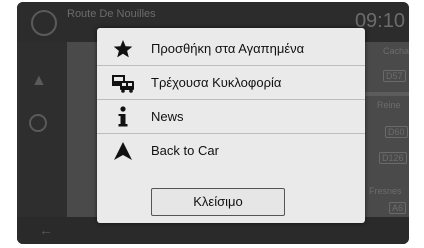  Describe the element at coordinates (398, 208) in the screenshot. I see `road-number: A6` at that location.